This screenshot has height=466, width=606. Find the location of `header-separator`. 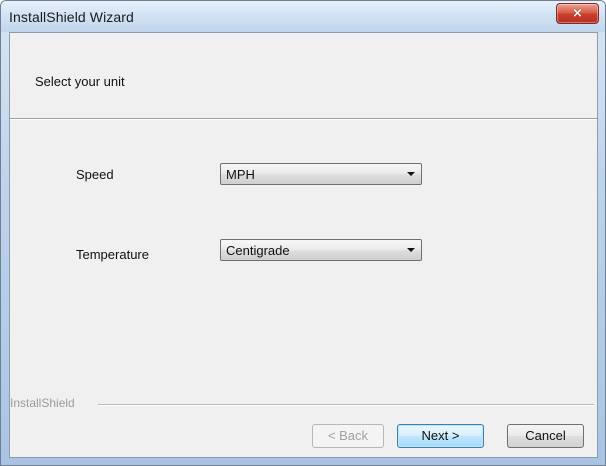

header-separator is located at coordinates (303, 119).